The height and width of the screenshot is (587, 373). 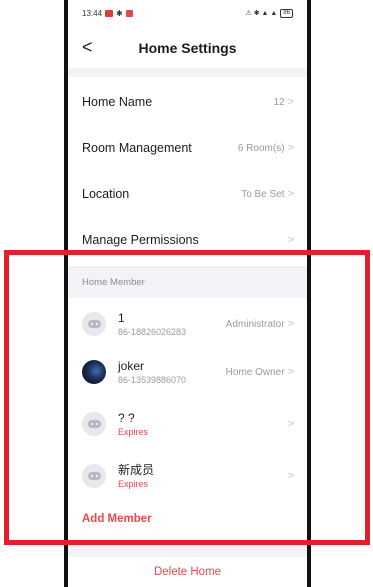 What do you see at coordinates (187, 102) in the screenshot?
I see `setting-home-name: Home Name 12 >` at bounding box center [187, 102].